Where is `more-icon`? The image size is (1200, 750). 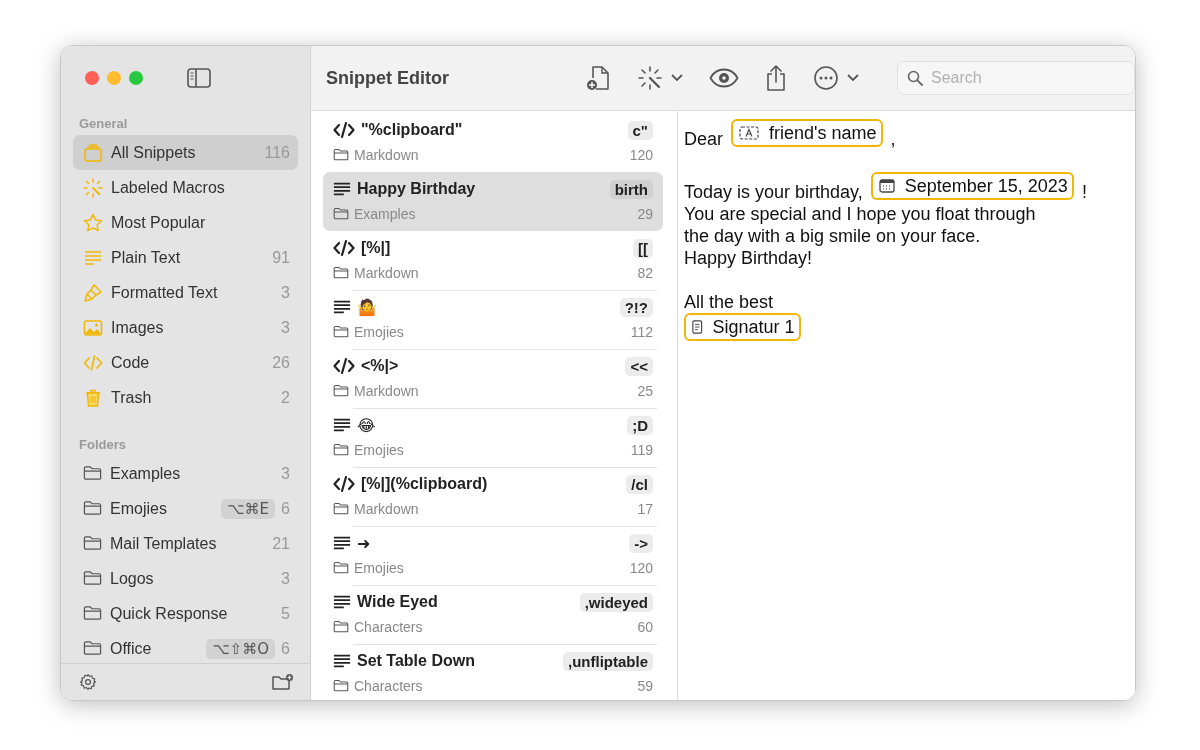
more-icon is located at coordinates (826, 78).